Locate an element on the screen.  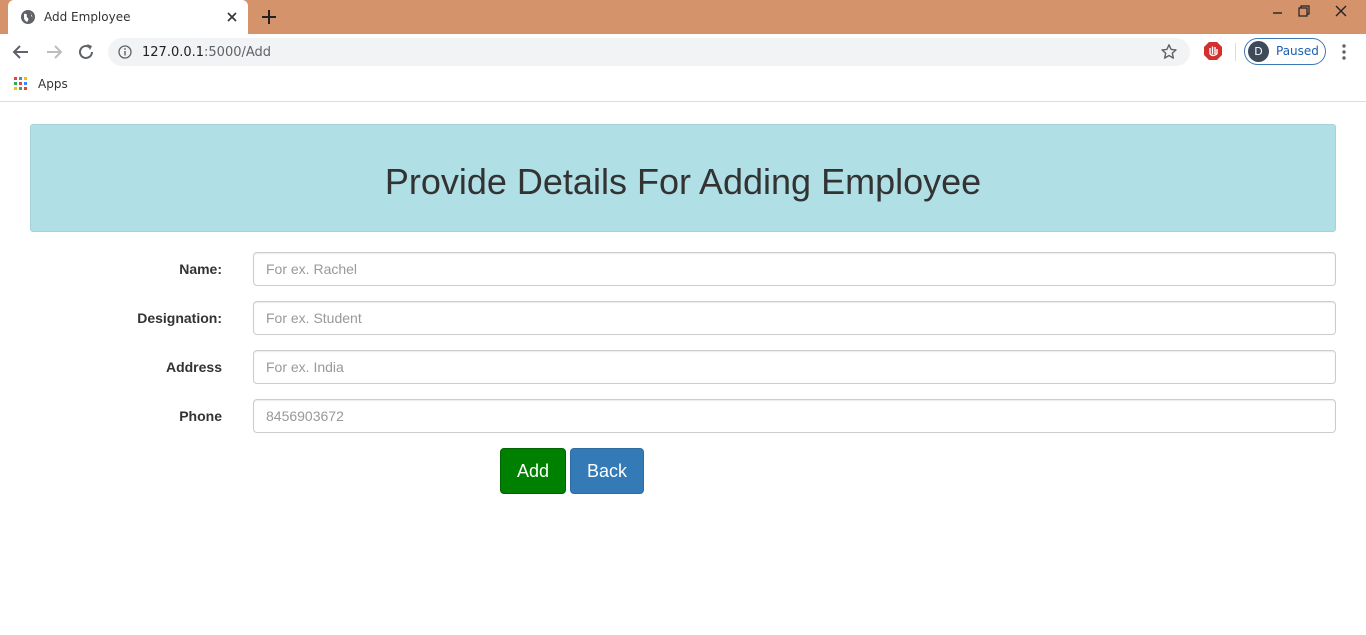
kebab-menu-icon is located at coordinates (1344, 52).